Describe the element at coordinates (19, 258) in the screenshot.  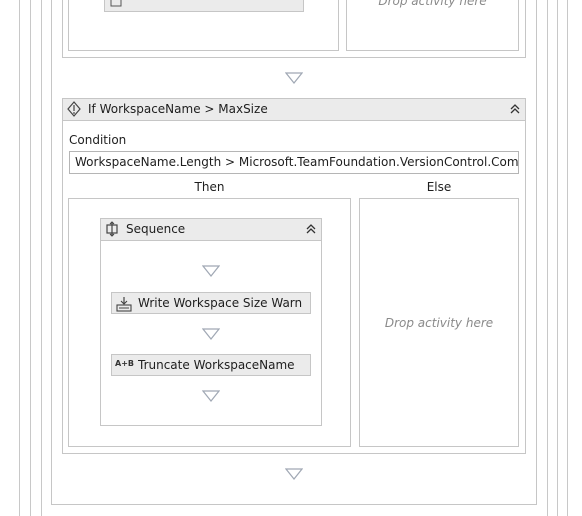
I see `outer-frame-left-line` at that location.